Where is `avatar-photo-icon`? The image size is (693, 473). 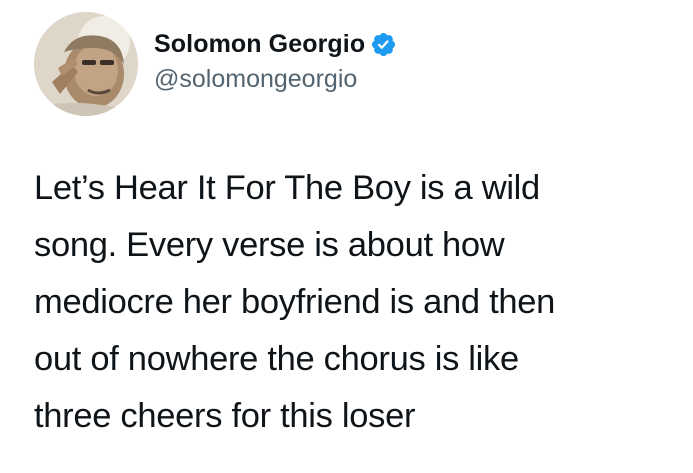 avatar-photo-icon is located at coordinates (86, 64).